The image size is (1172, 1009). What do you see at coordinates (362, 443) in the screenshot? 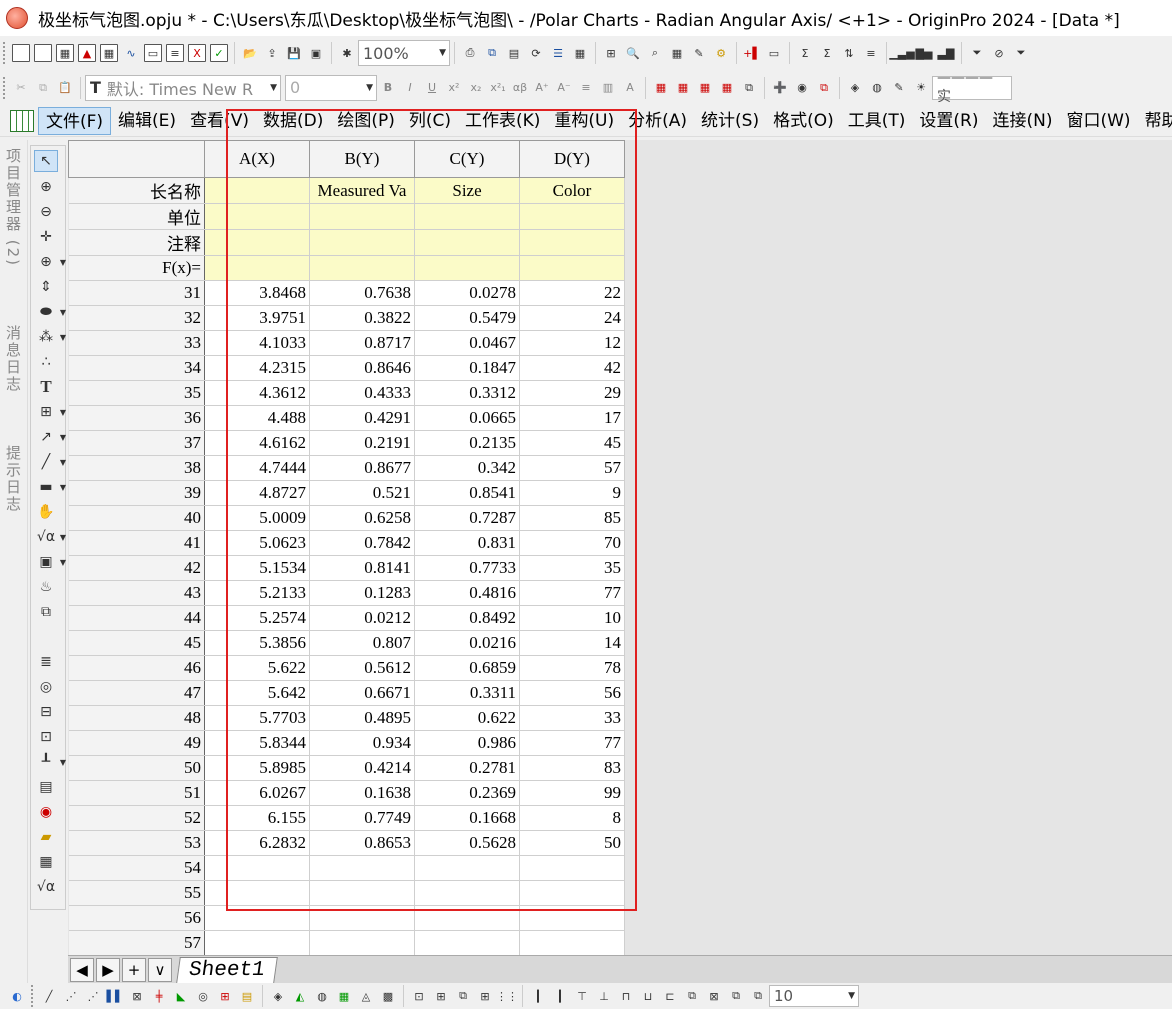
I see `data-cell: 0.2191` at bounding box center [362, 443].